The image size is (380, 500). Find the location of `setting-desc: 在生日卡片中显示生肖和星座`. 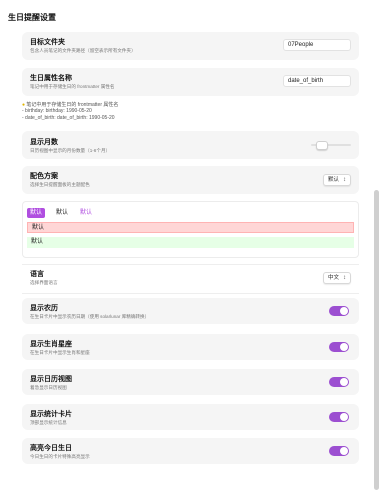

setting-desc: 在生日卡片中显示生肖和星座 is located at coordinates (60, 352).